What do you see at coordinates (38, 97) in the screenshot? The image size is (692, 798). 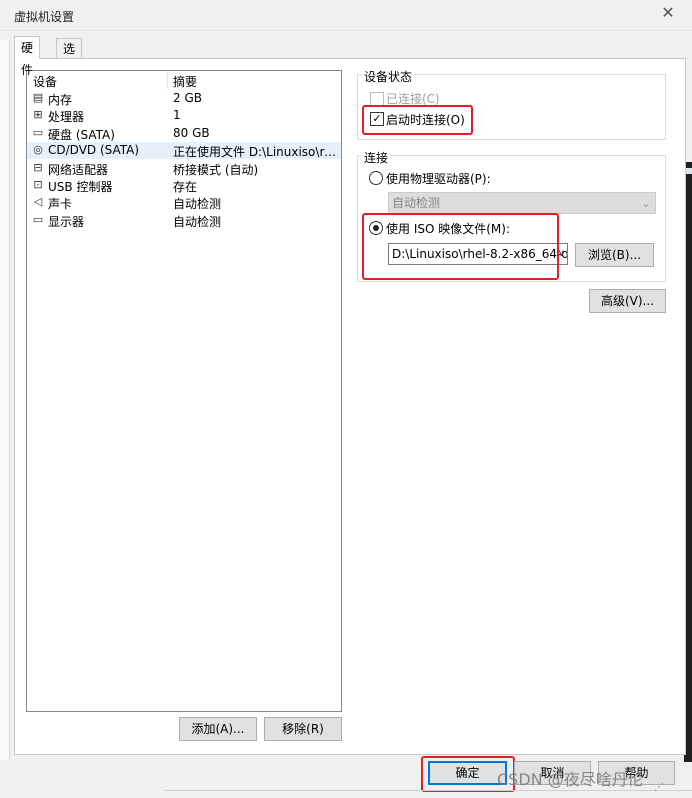 I see `memory-icon: ▤` at bounding box center [38, 97].